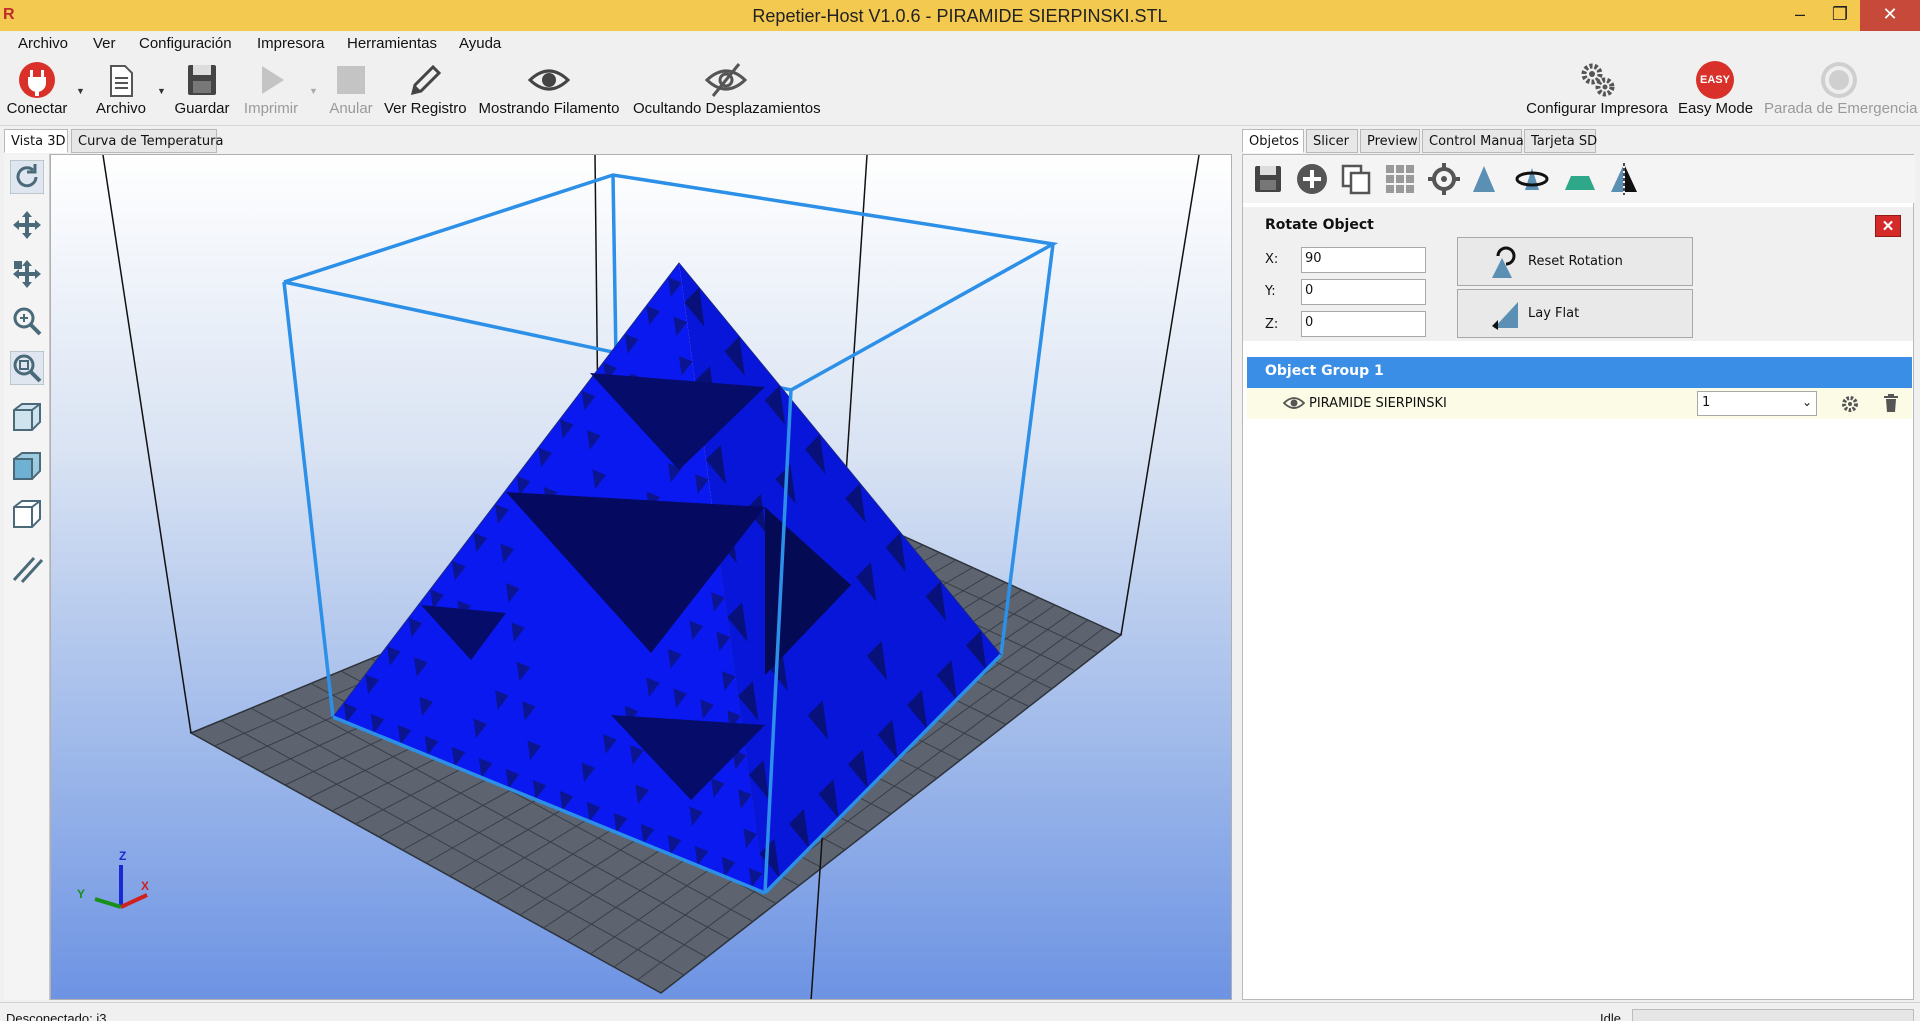  What do you see at coordinates (1363, 324) in the screenshot?
I see `rotate-z-input: 0` at bounding box center [1363, 324].